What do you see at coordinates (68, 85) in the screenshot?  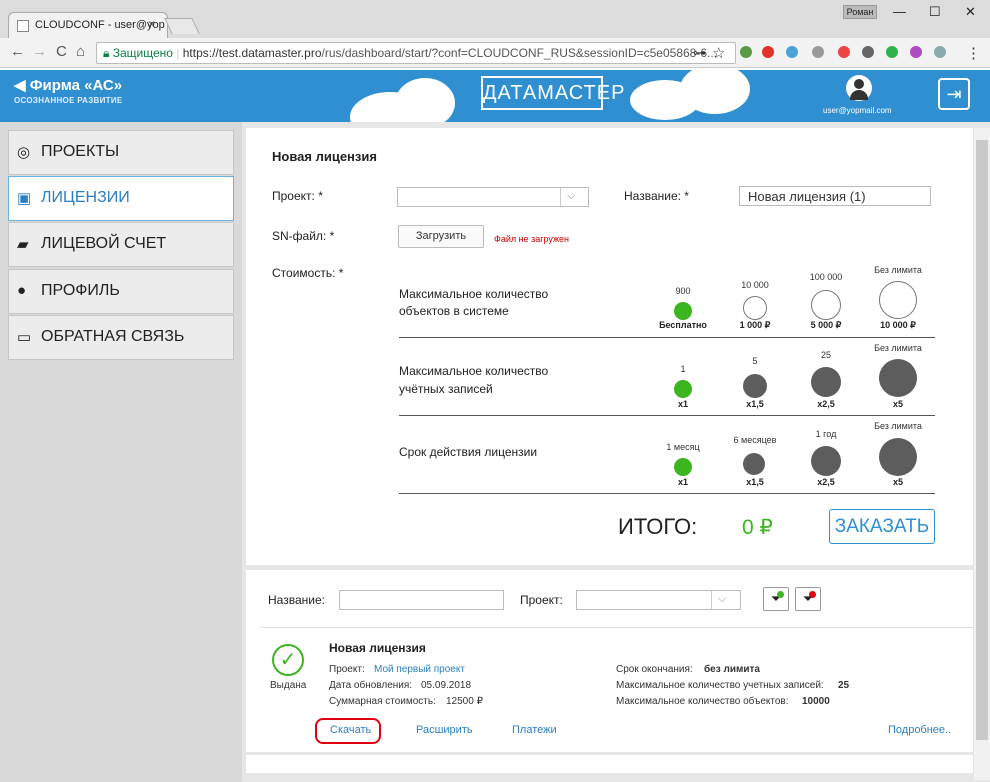 I see `company-logo: ◀ Фирма «АС»` at bounding box center [68, 85].